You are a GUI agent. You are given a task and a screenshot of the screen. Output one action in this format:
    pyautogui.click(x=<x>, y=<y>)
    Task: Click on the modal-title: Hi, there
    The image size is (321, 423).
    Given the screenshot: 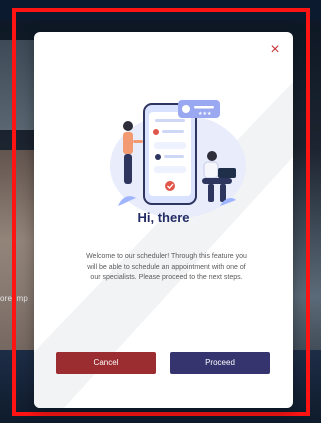 What is the action you would take?
    pyautogui.click(x=163, y=217)
    